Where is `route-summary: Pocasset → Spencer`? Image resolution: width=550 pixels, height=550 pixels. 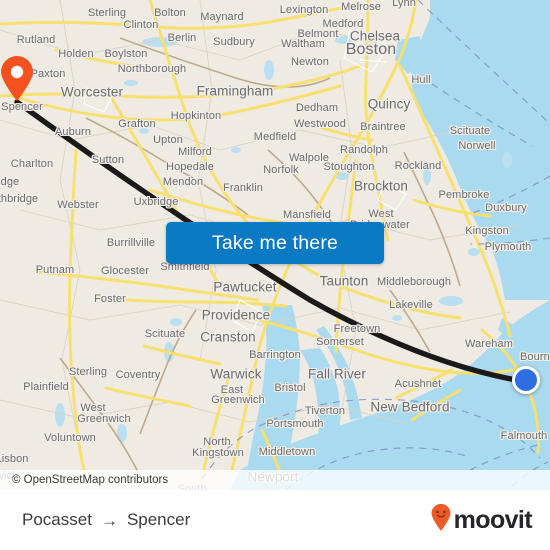 route-summary: Pocasset → Spencer is located at coordinates (106, 520).